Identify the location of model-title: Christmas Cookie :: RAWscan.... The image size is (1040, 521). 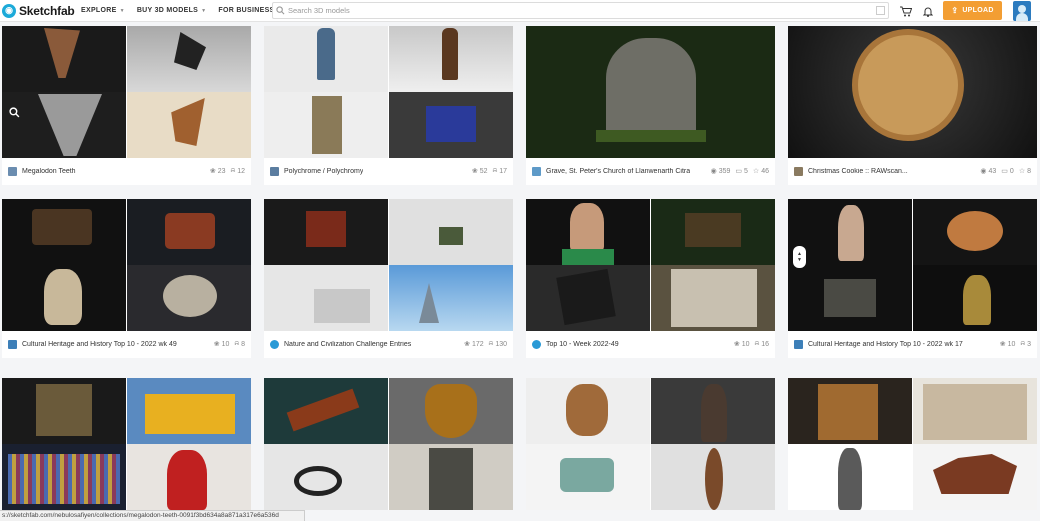
(858, 171).